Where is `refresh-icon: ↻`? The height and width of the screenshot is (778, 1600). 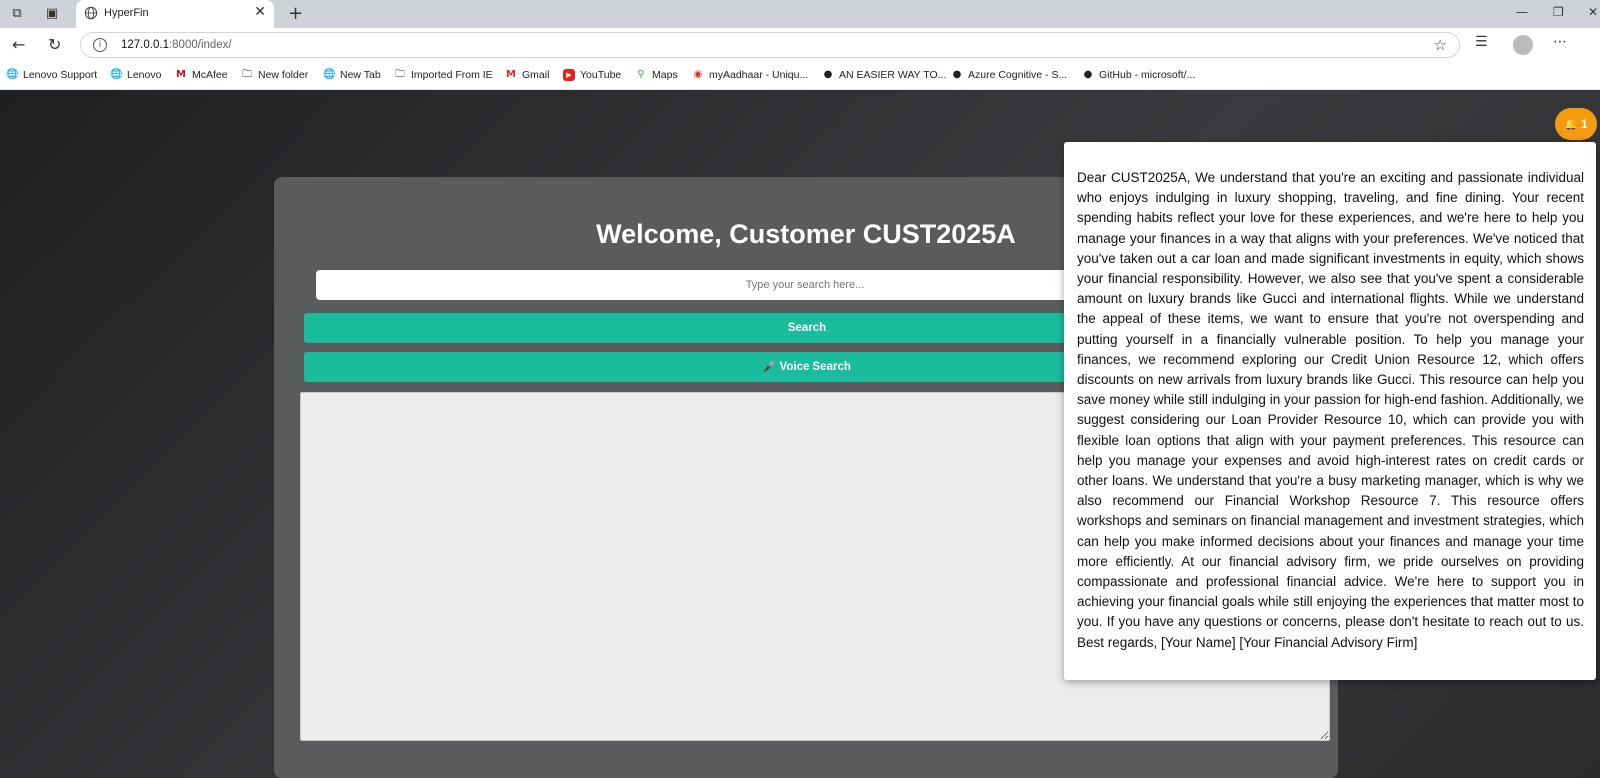
refresh-icon: ↻ is located at coordinates (54, 44).